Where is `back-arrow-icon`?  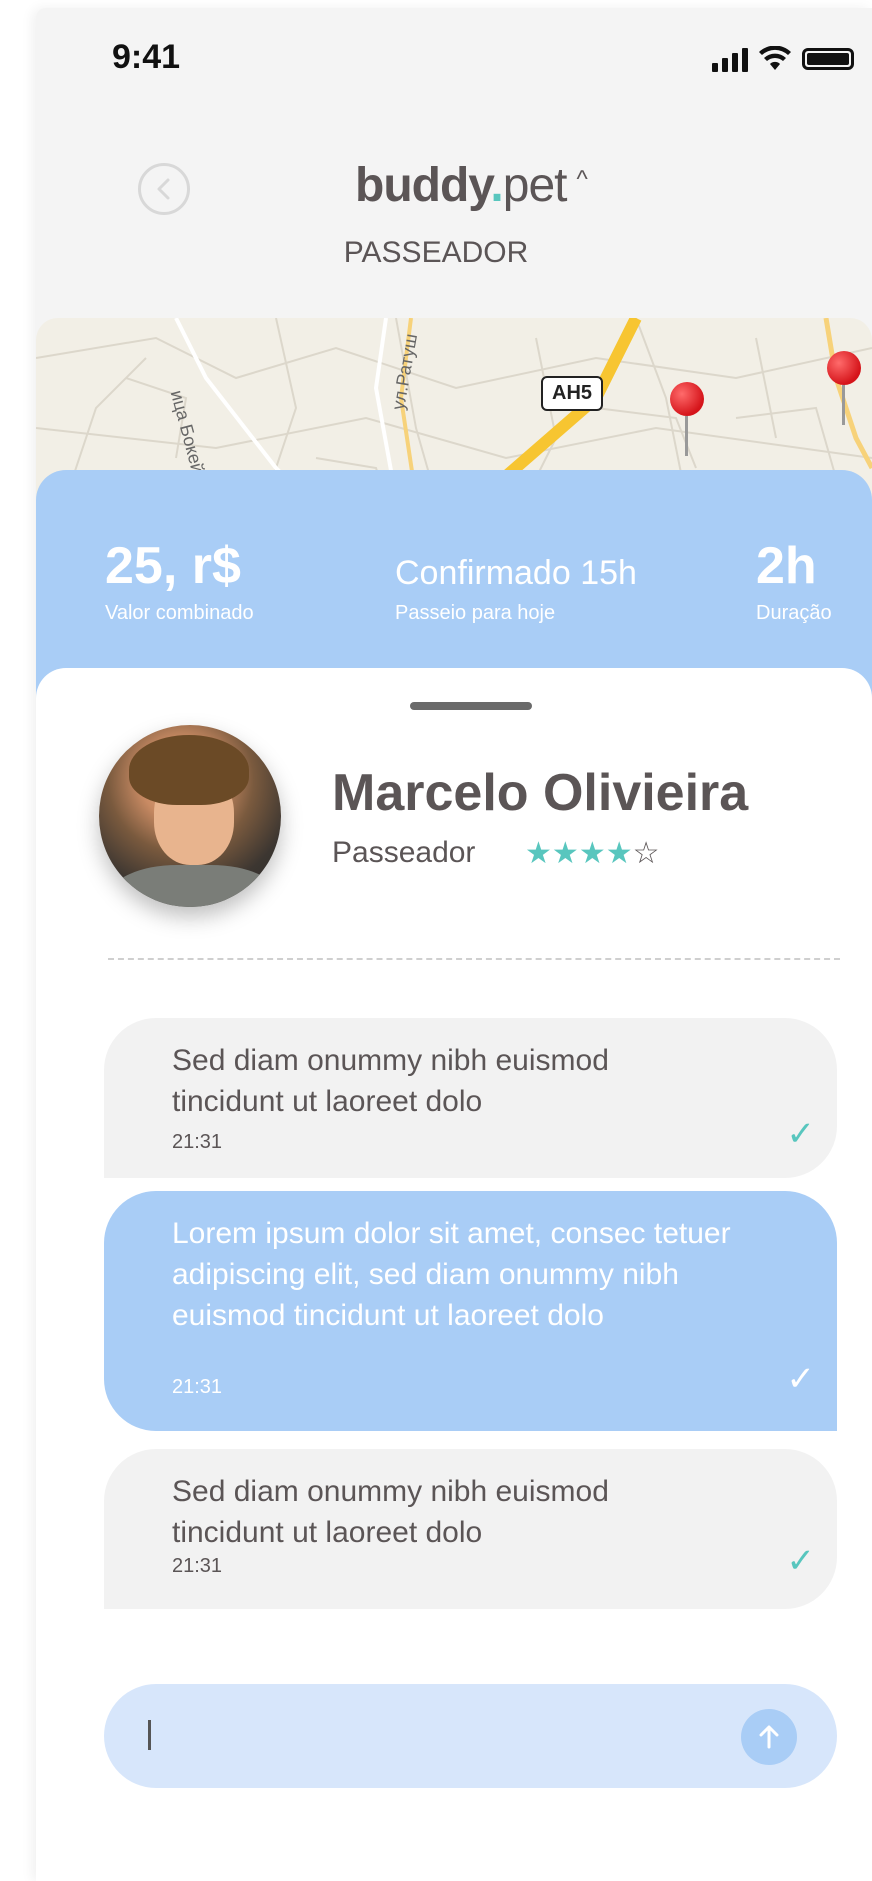
back-arrow-icon is located at coordinates (163, 189).